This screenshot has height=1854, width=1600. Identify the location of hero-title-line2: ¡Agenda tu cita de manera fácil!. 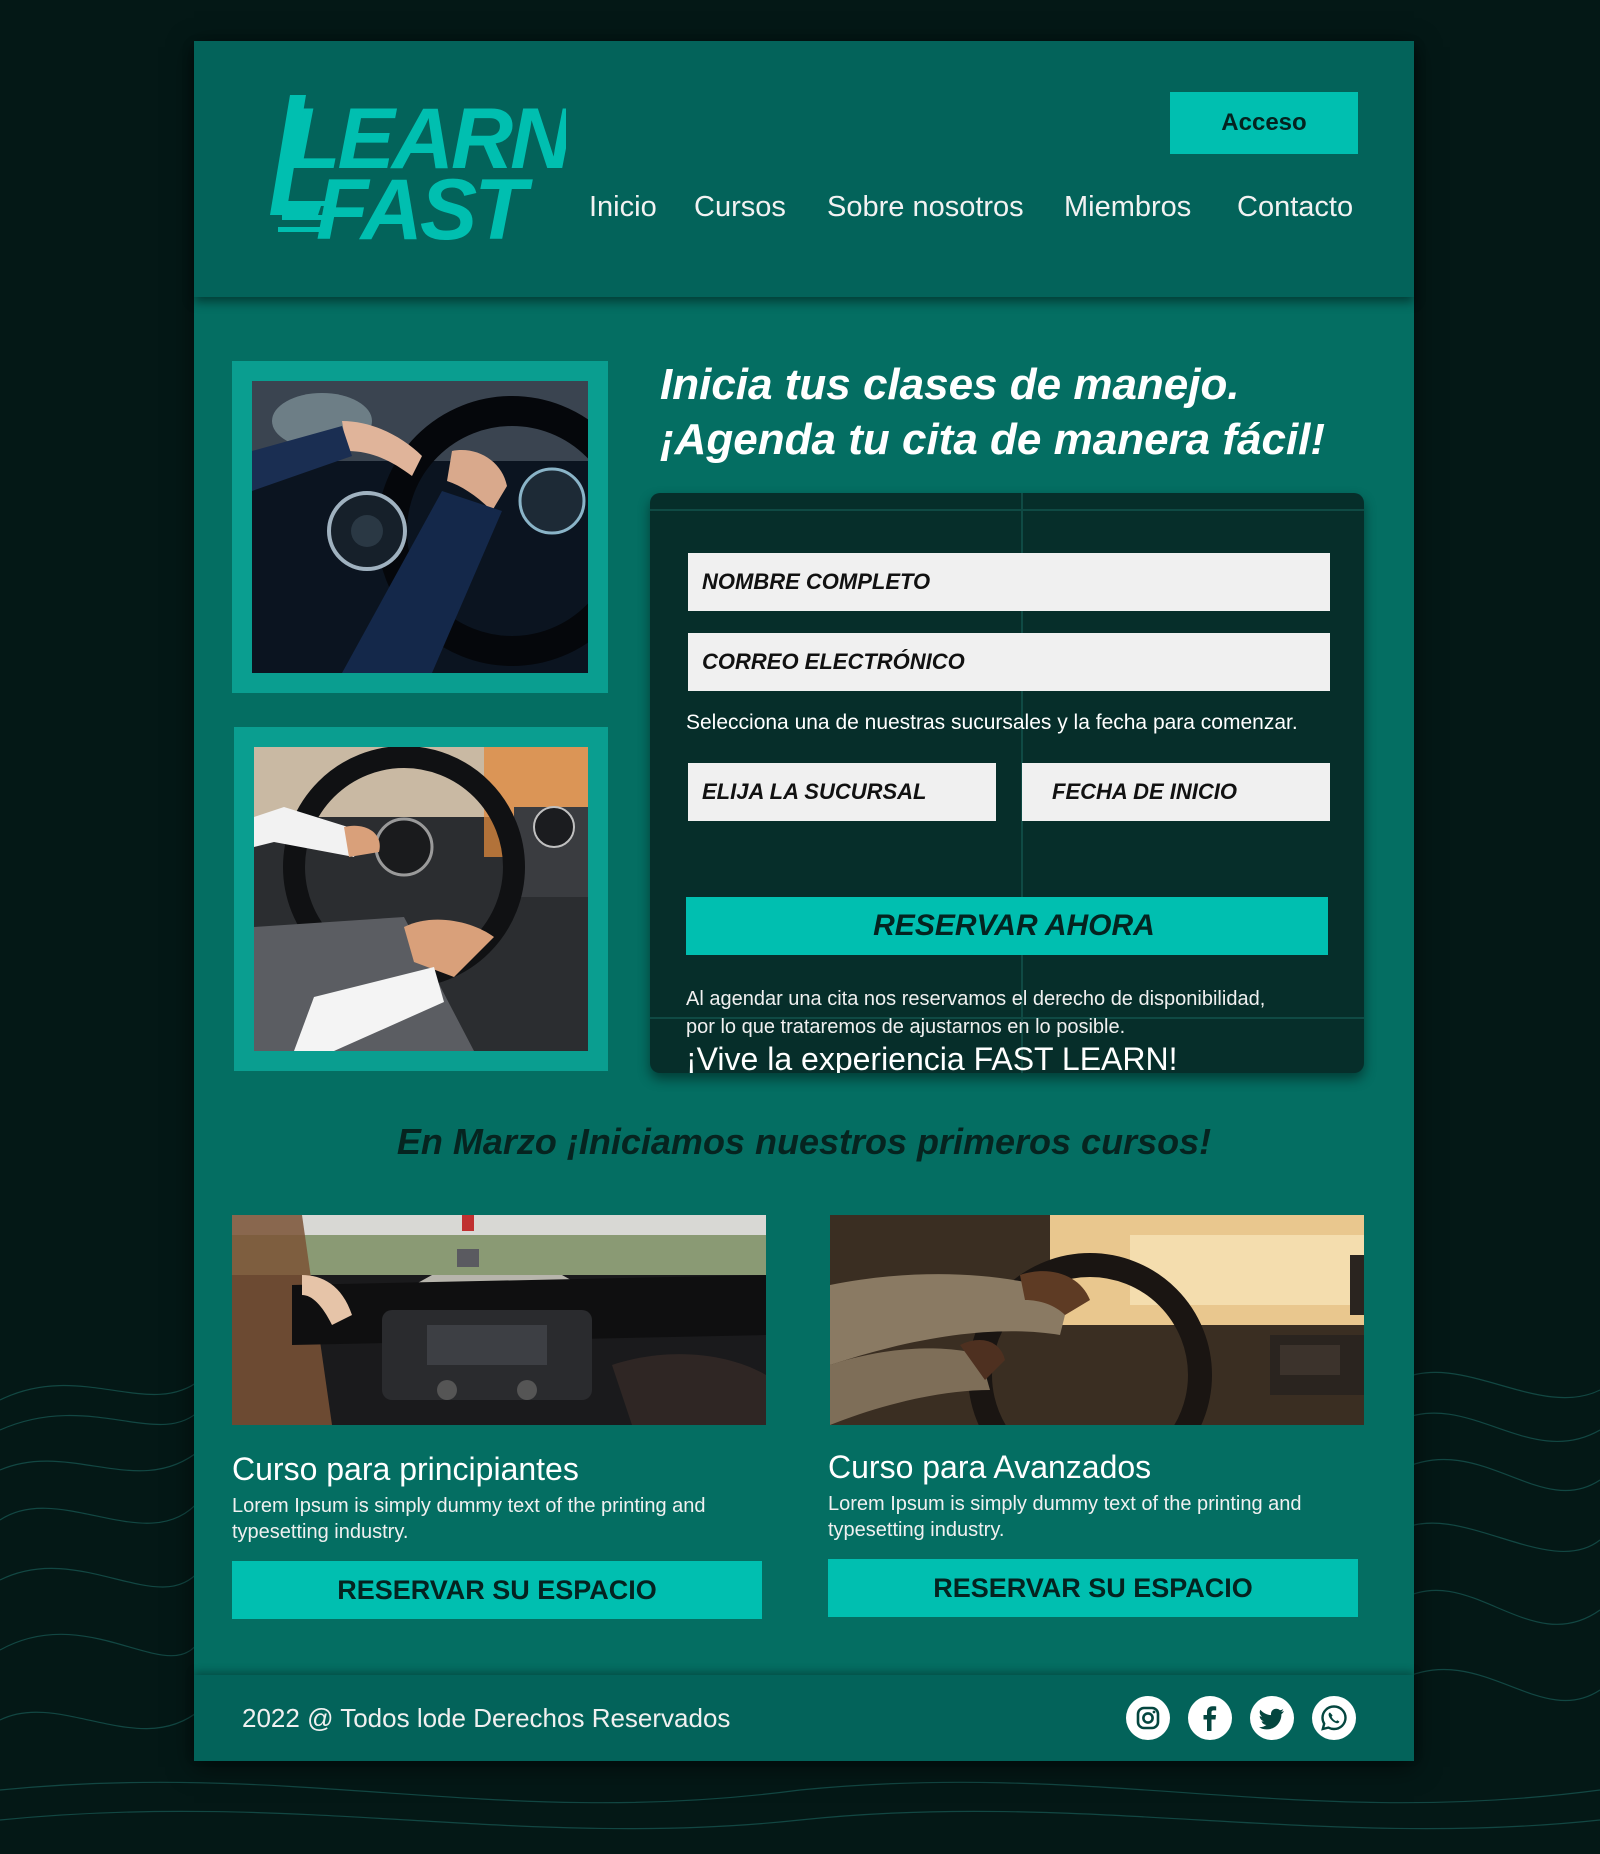
(993, 439).